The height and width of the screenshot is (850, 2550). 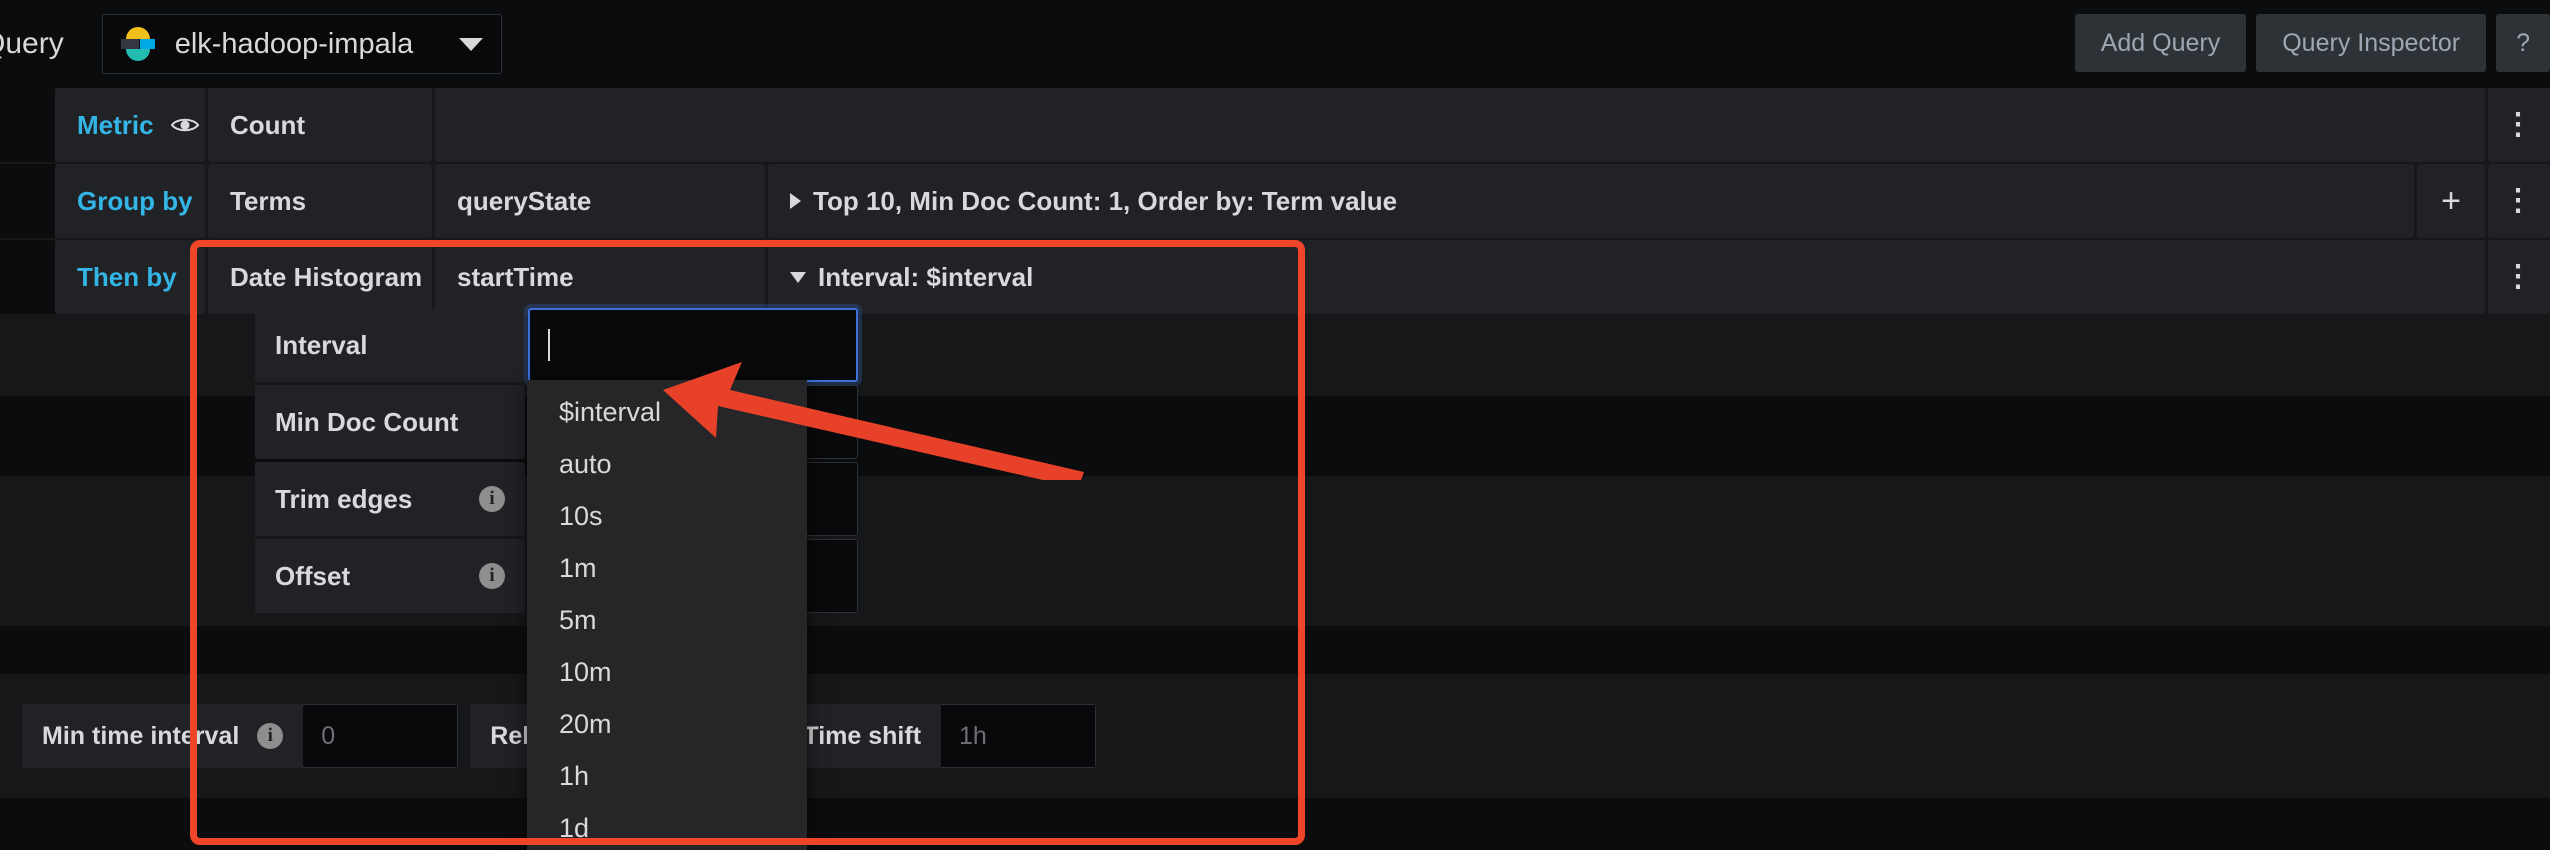 I want to click on min-time-interval-group: Min time interval i 0, so click(x=240, y=736).